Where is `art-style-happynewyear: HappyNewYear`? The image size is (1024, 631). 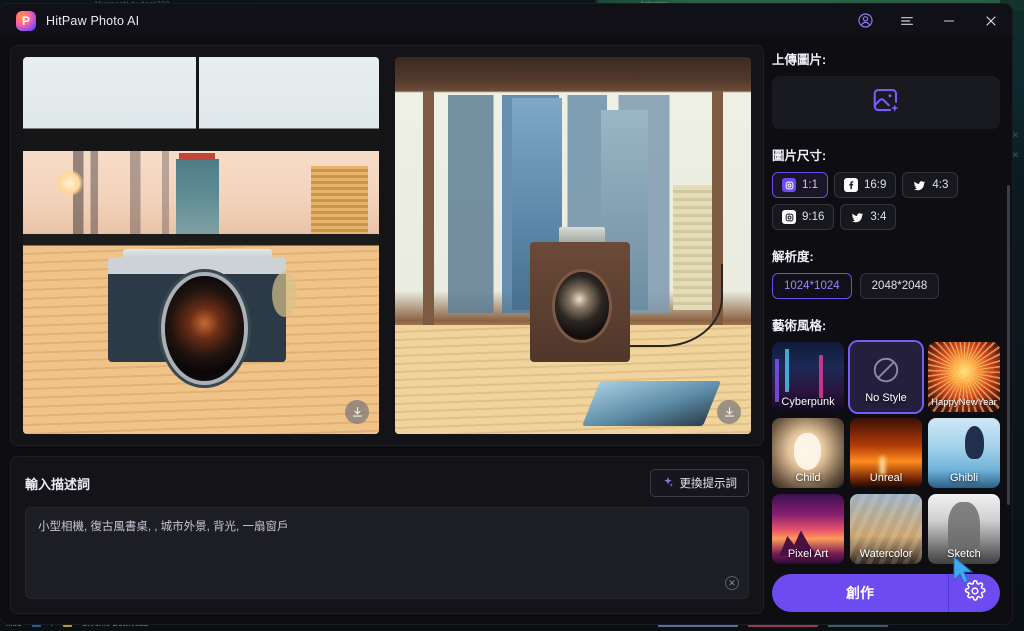 art-style-happynewyear: HappyNewYear is located at coordinates (964, 377).